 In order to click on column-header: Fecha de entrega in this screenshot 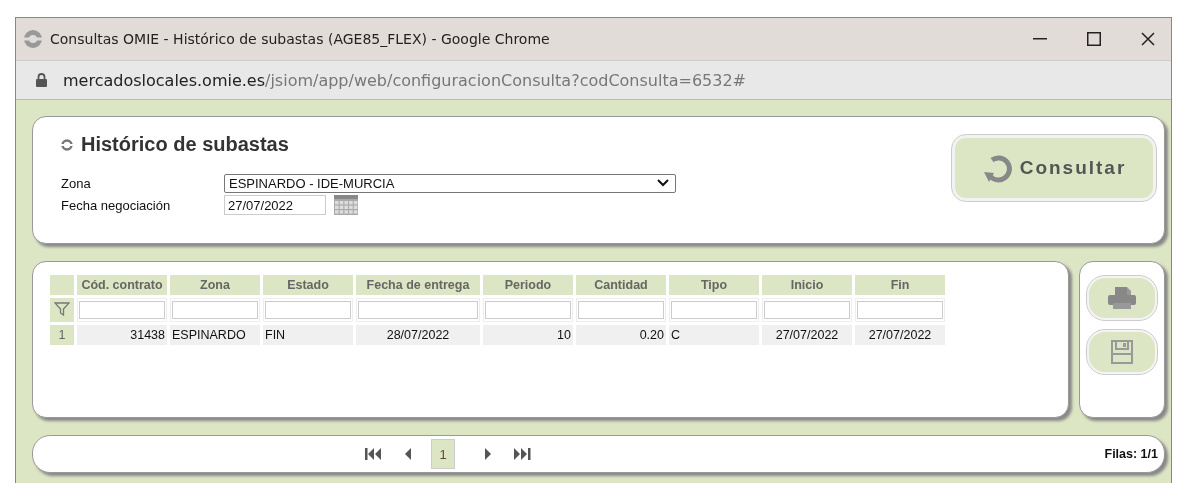, I will do `click(418, 285)`.